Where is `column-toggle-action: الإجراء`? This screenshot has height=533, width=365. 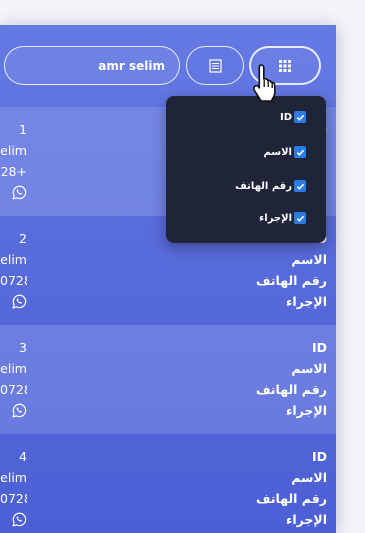 column-toggle-action: الإجراء is located at coordinates (282, 218).